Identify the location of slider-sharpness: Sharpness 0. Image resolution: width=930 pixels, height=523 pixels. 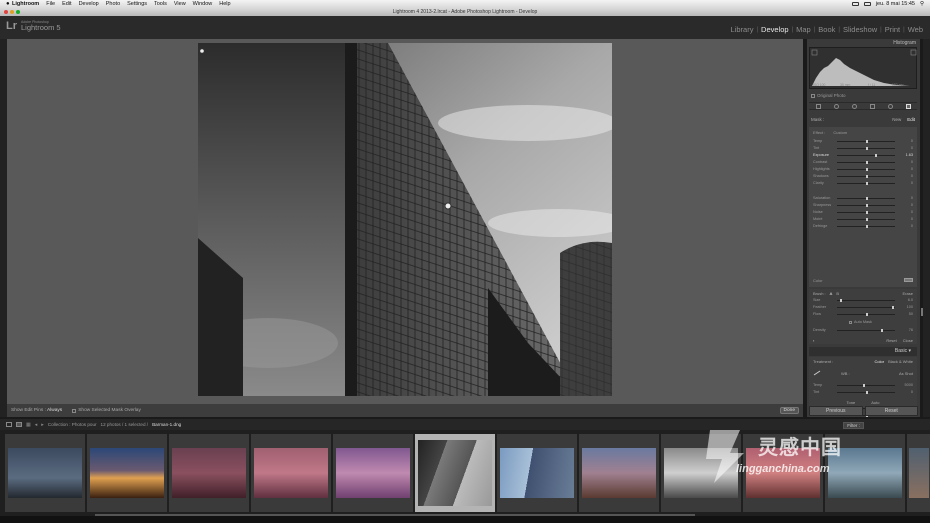
(864, 205).